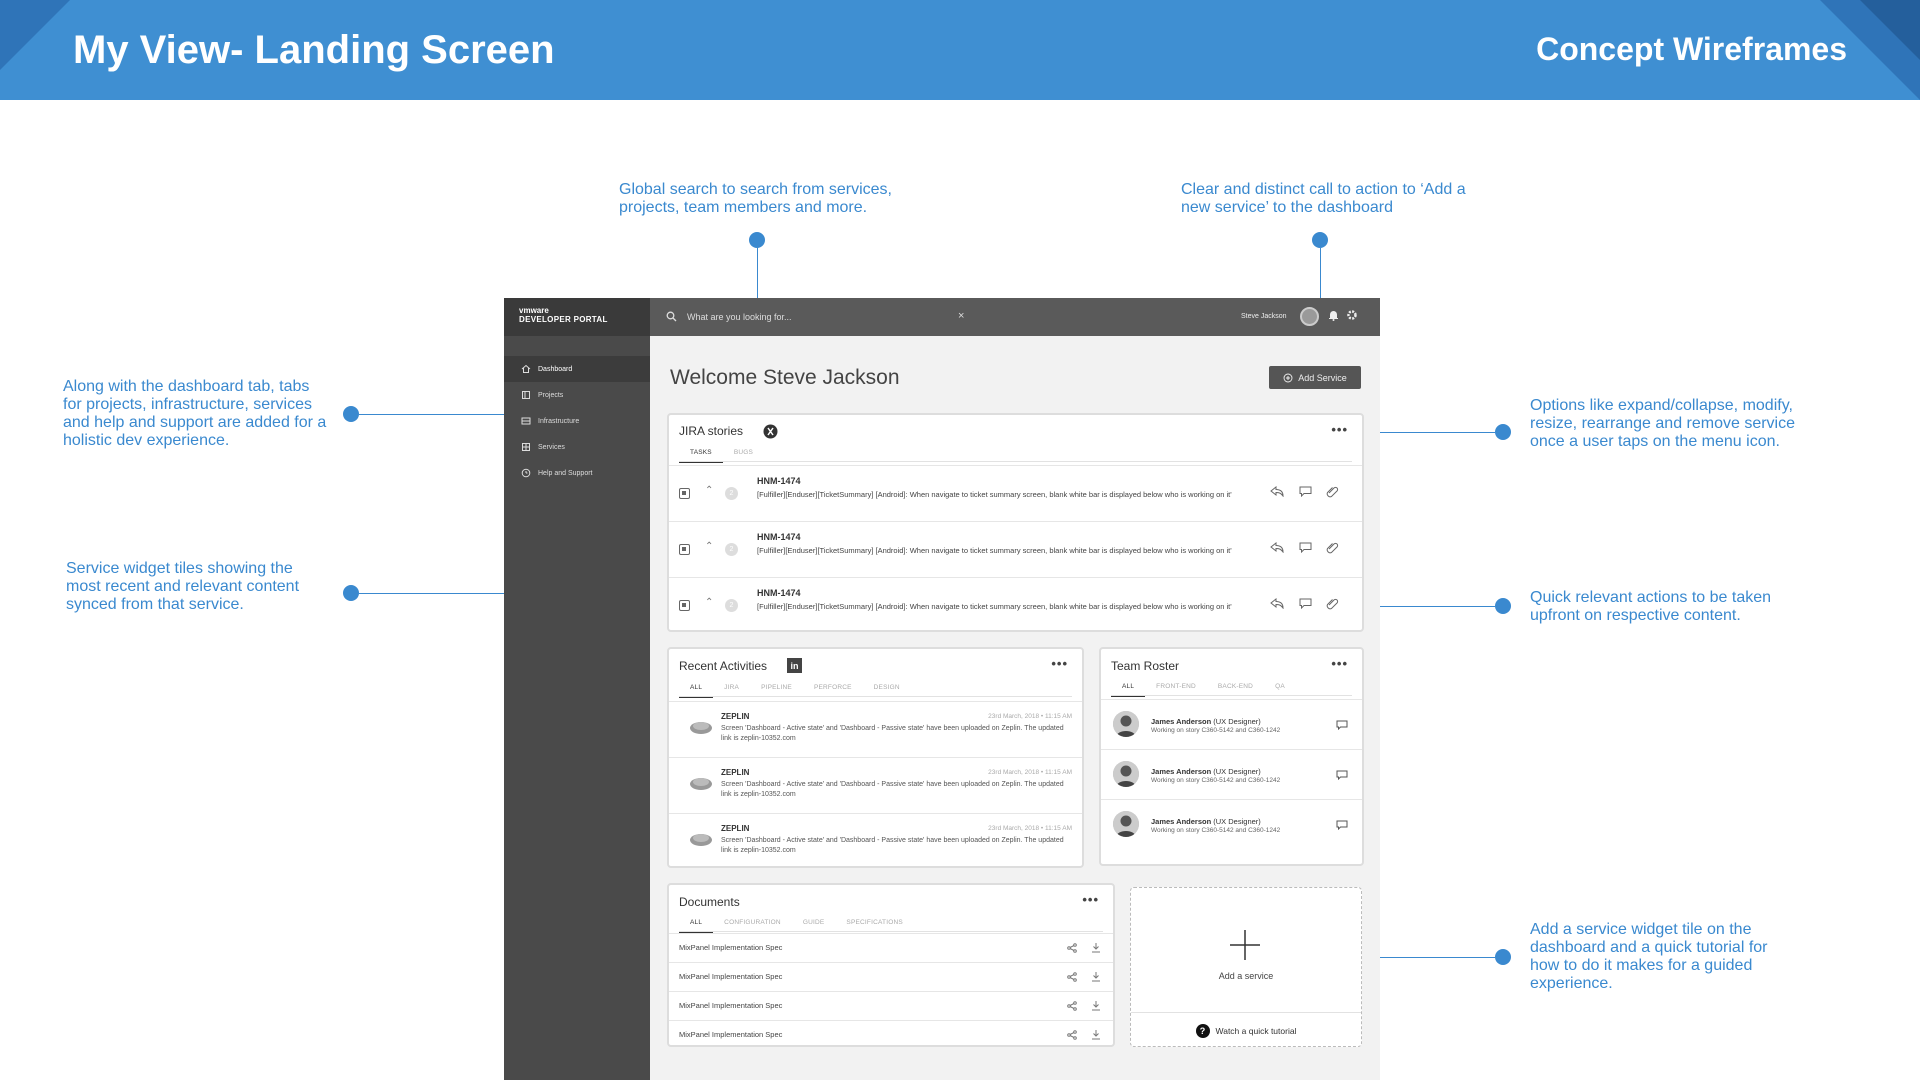 This screenshot has width=1920, height=1080. Describe the element at coordinates (961, 316) in the screenshot. I see `close-icon: ×` at that location.